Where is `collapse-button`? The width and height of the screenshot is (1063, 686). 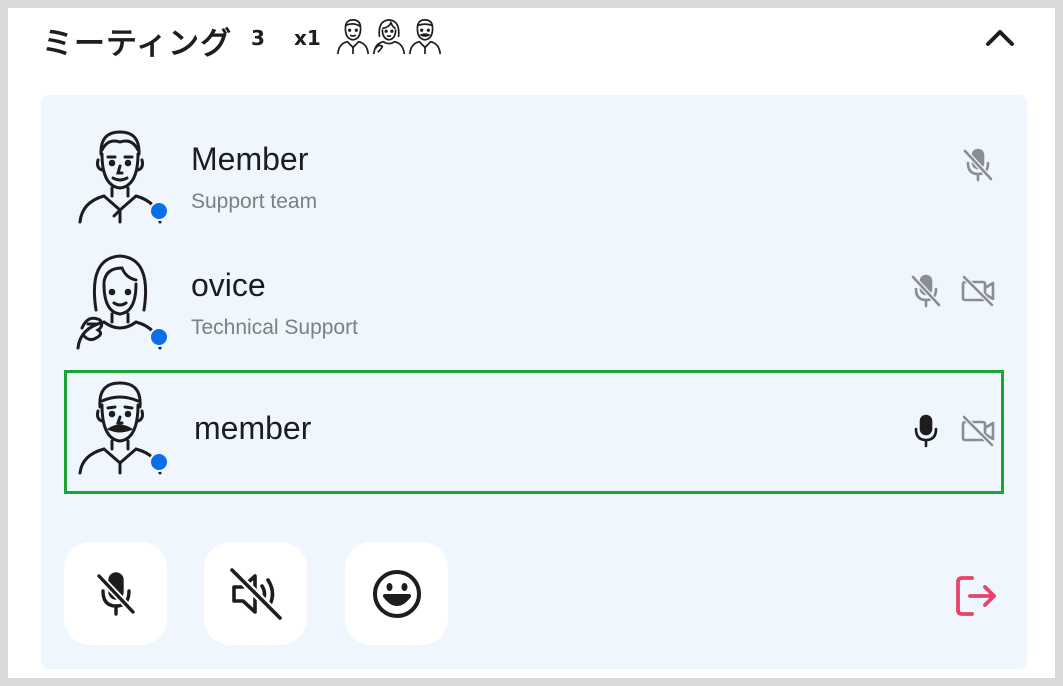 collapse-button is located at coordinates (1000, 38).